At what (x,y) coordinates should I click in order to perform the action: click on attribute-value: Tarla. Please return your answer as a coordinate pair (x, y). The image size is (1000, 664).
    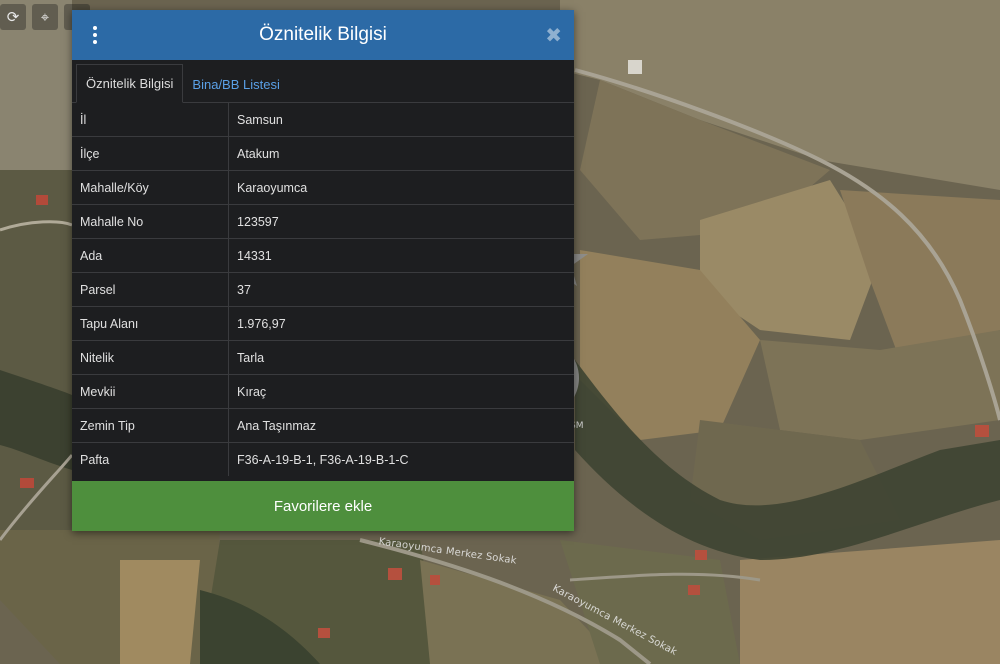
    Looking at the image, I should click on (401, 357).